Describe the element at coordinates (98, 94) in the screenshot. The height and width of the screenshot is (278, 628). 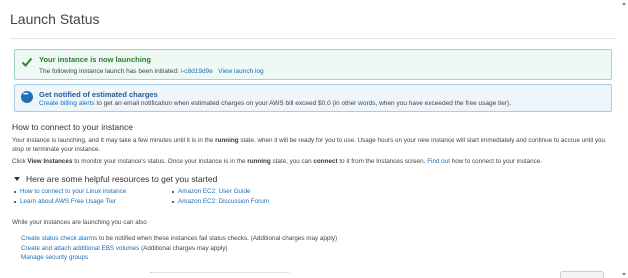
I see `billing-heading: Get notified of estimated charges` at that location.